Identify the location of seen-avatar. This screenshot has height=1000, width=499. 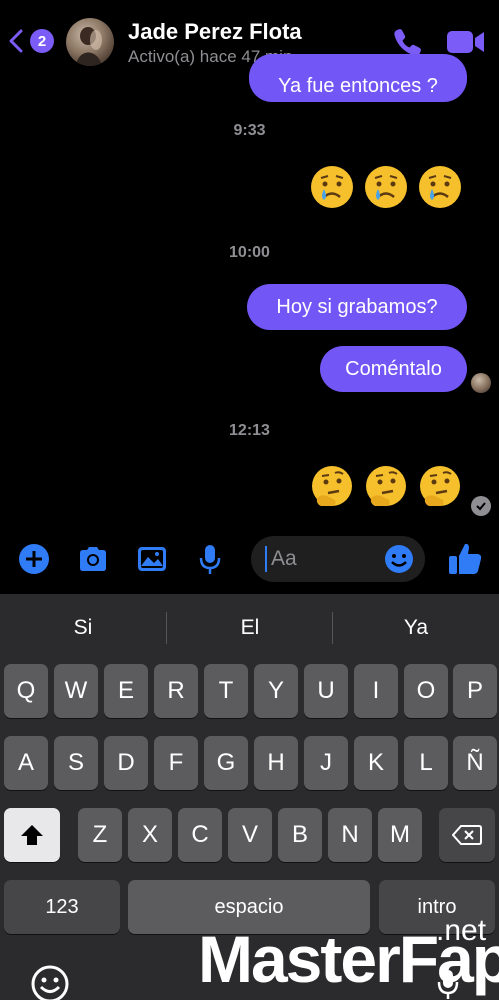
(481, 383).